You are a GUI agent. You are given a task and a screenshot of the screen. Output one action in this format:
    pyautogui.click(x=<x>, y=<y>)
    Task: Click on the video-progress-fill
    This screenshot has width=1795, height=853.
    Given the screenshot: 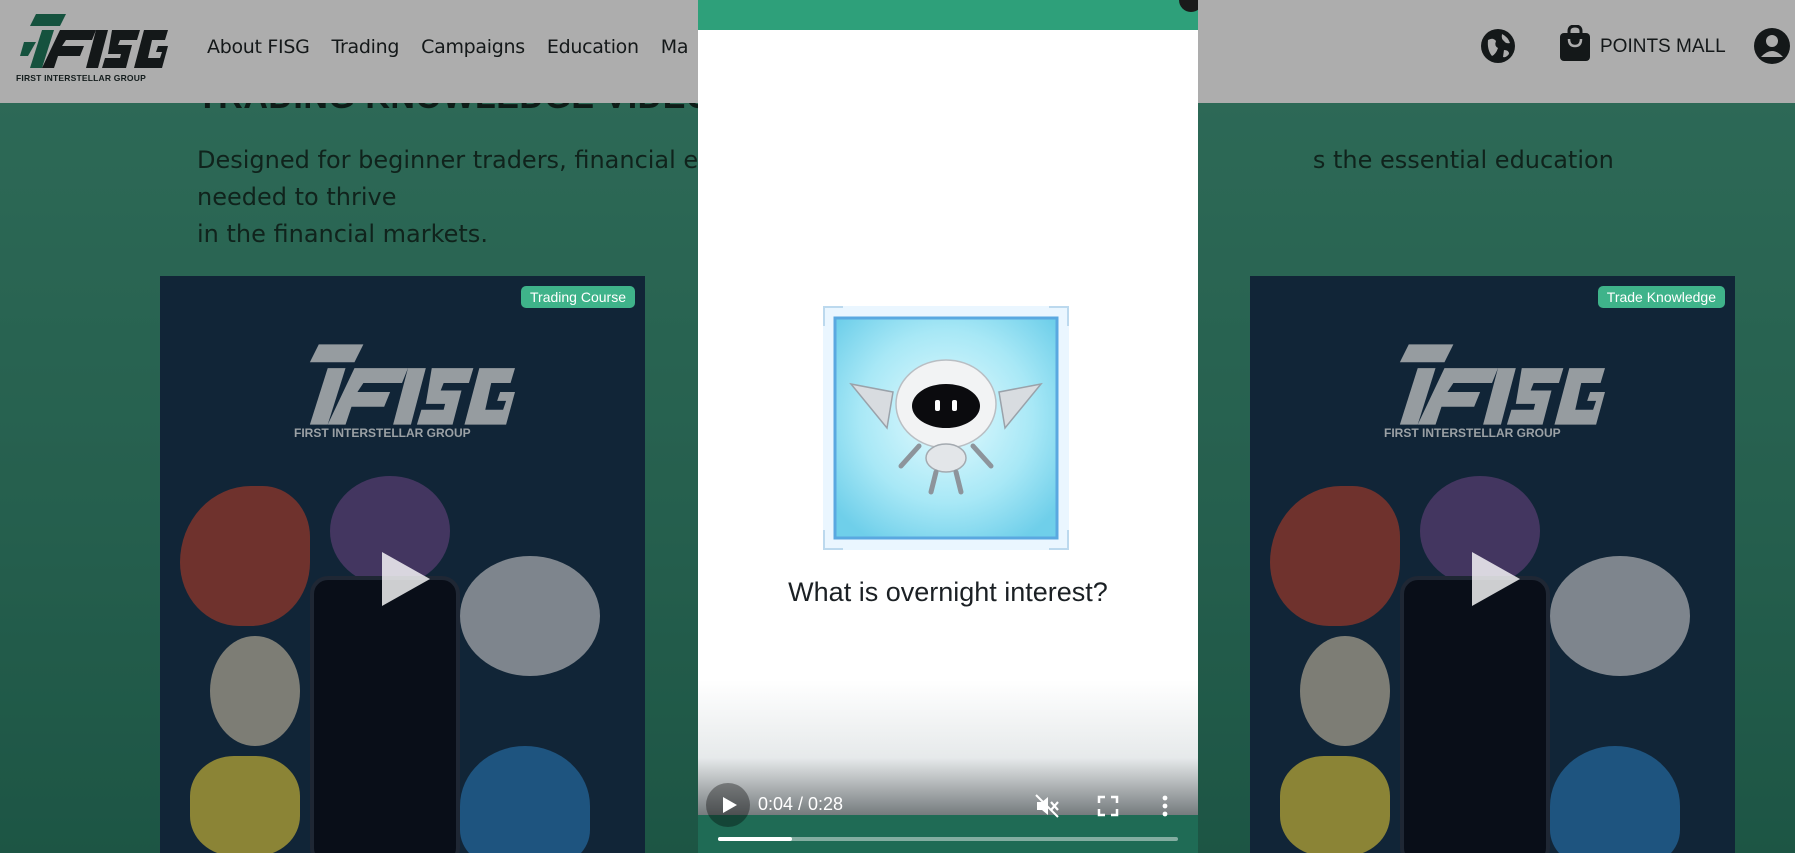 What is the action you would take?
    pyautogui.click(x=755, y=839)
    